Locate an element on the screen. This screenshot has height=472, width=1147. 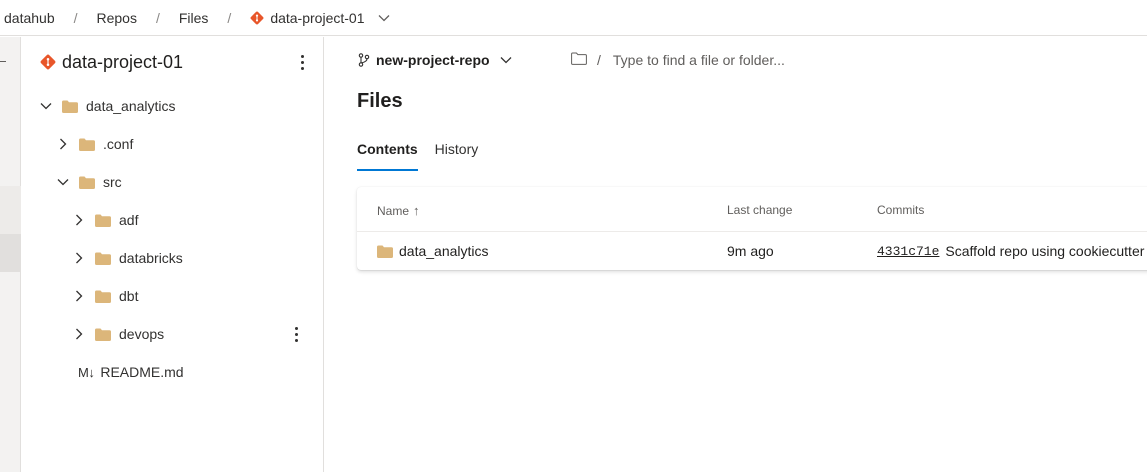
breadcrumb-page: Files is located at coordinates (194, 17).